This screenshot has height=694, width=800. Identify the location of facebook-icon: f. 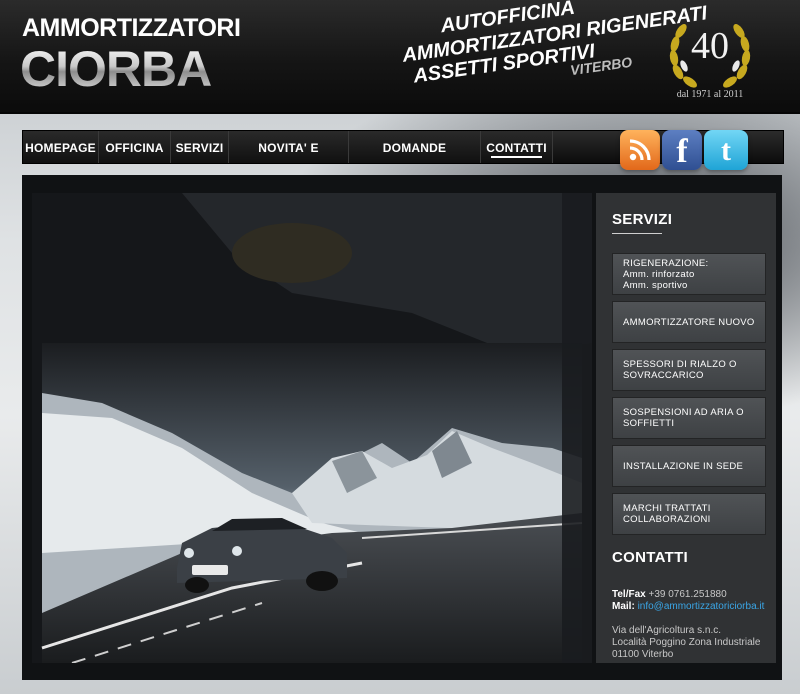
(682, 150).